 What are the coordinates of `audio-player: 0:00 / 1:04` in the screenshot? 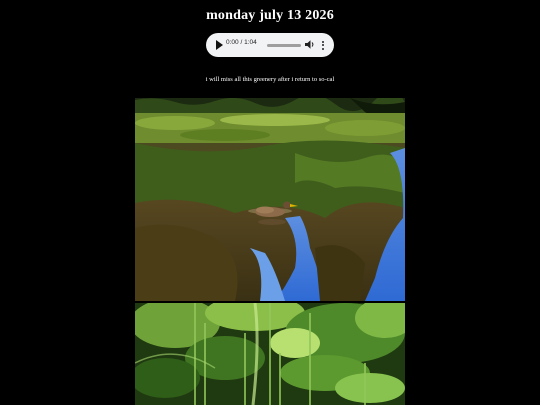 It's located at (270, 45).